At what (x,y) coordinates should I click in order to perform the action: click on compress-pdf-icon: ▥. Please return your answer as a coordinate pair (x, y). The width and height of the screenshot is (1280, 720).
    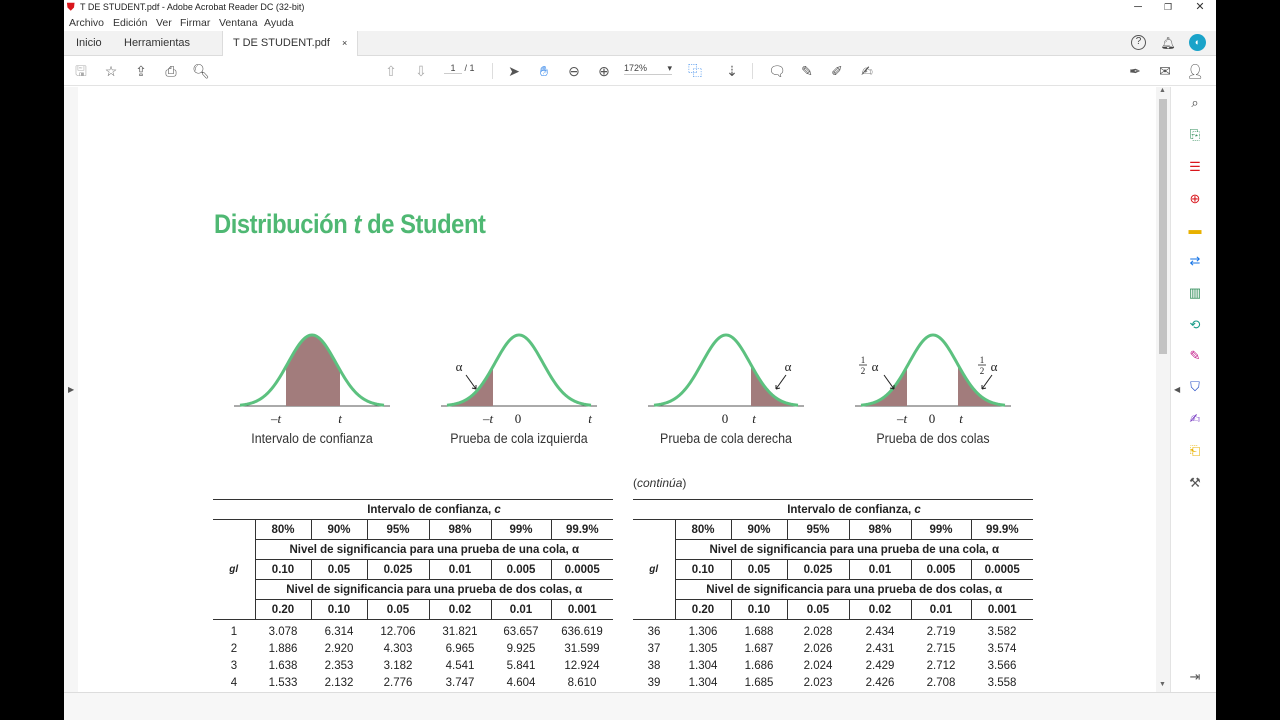
    Looking at the image, I should click on (1195, 293).